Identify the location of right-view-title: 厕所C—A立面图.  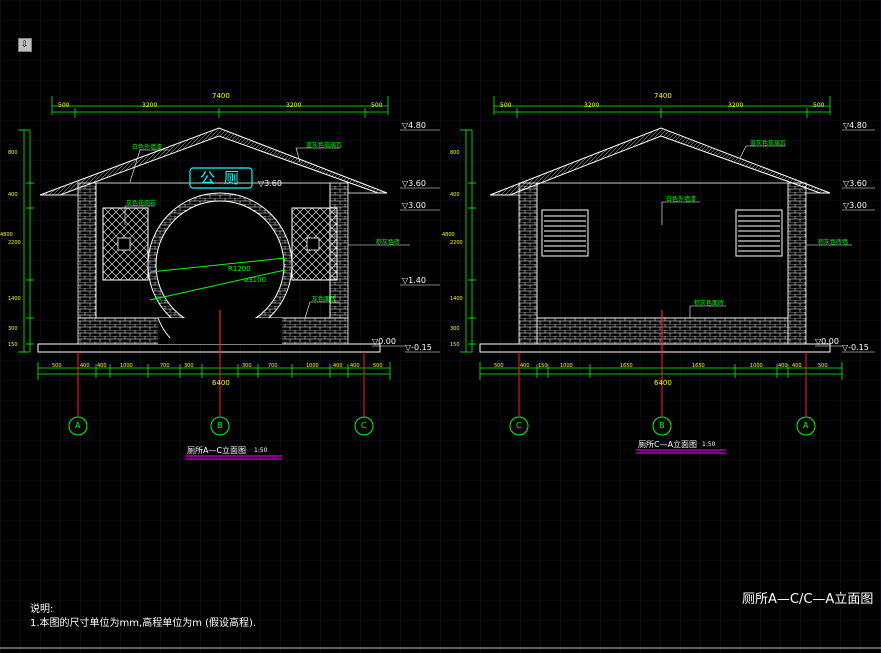
(668, 444).